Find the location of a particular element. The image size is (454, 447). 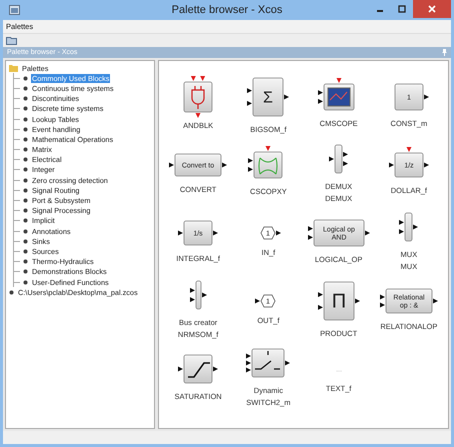

open-folder-button is located at coordinates (11, 40).